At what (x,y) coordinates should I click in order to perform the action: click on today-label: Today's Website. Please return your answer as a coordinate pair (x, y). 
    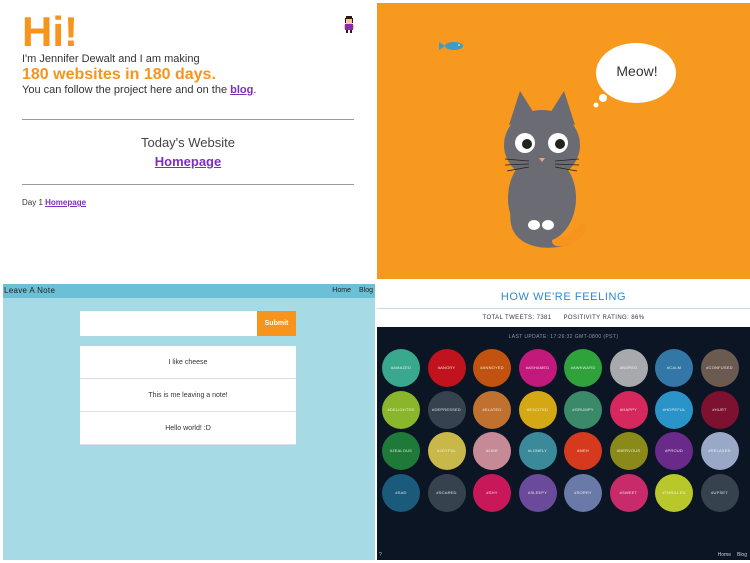
    Looking at the image, I should click on (187, 142).